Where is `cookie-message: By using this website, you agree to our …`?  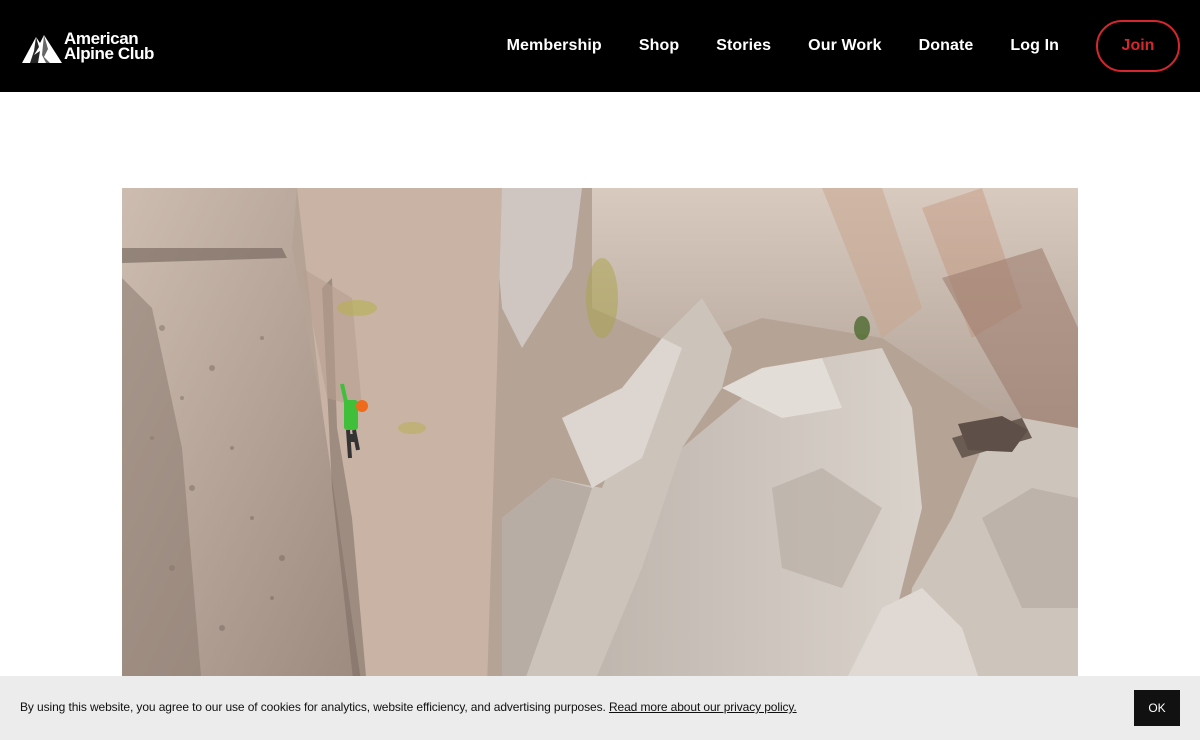 cookie-message: By using this website, you agree to our … is located at coordinates (408, 707).